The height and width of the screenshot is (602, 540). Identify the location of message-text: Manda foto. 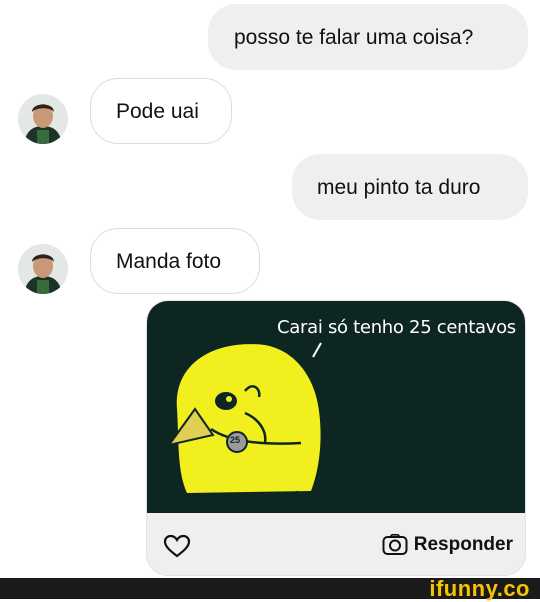
(169, 261).